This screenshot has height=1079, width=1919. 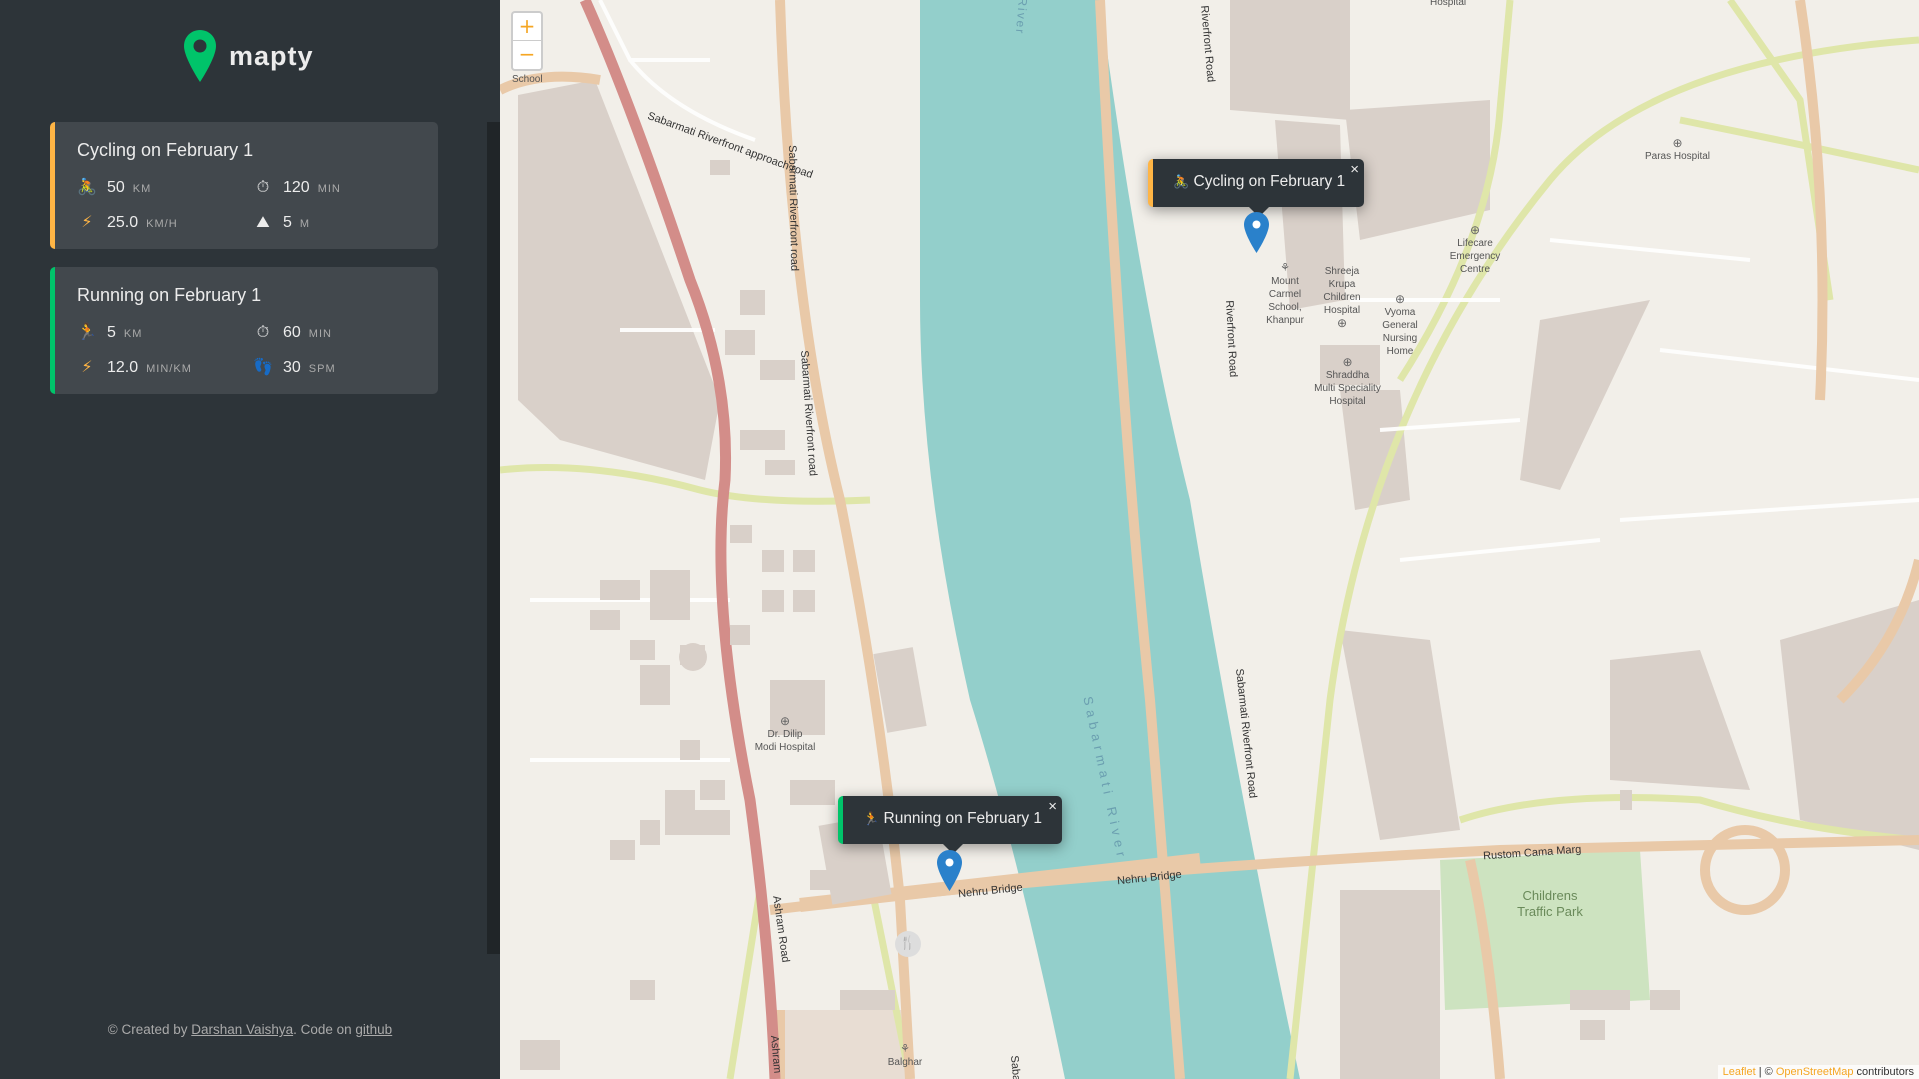 What do you see at coordinates (287, 222) in the screenshot?
I see `elevation-value: 5` at bounding box center [287, 222].